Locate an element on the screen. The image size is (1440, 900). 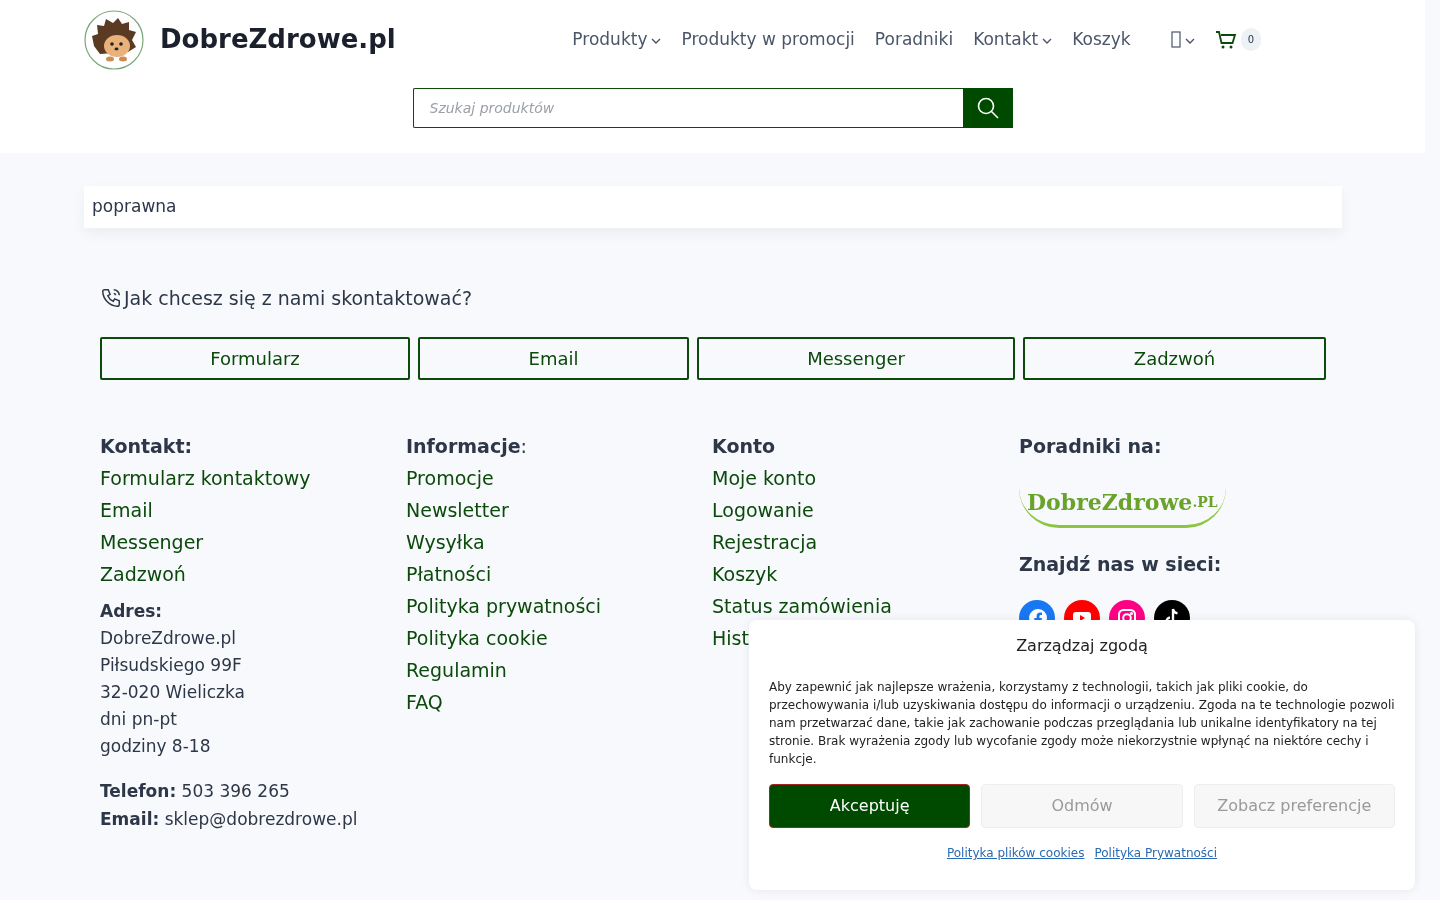
consent-text: Aby zapewnić jak najlepsze wrażenia, korzystamy z technologii, takich jak pliki cookie, do przechowywania i/lub uzyskiwania dostępu do informacji o urządzeniu. Zgoda na te technologie pozwoli nam przetwarzać dane, takie jak zachowanie podczas przeglądania lub unikalne identyfikatory na tej stronie. Brak wyrażenia zgody lub wycofanie zgody może niekorzystnie wpłynąć na niektóre cechy i funkcje. is located at coordinates (1082, 723).